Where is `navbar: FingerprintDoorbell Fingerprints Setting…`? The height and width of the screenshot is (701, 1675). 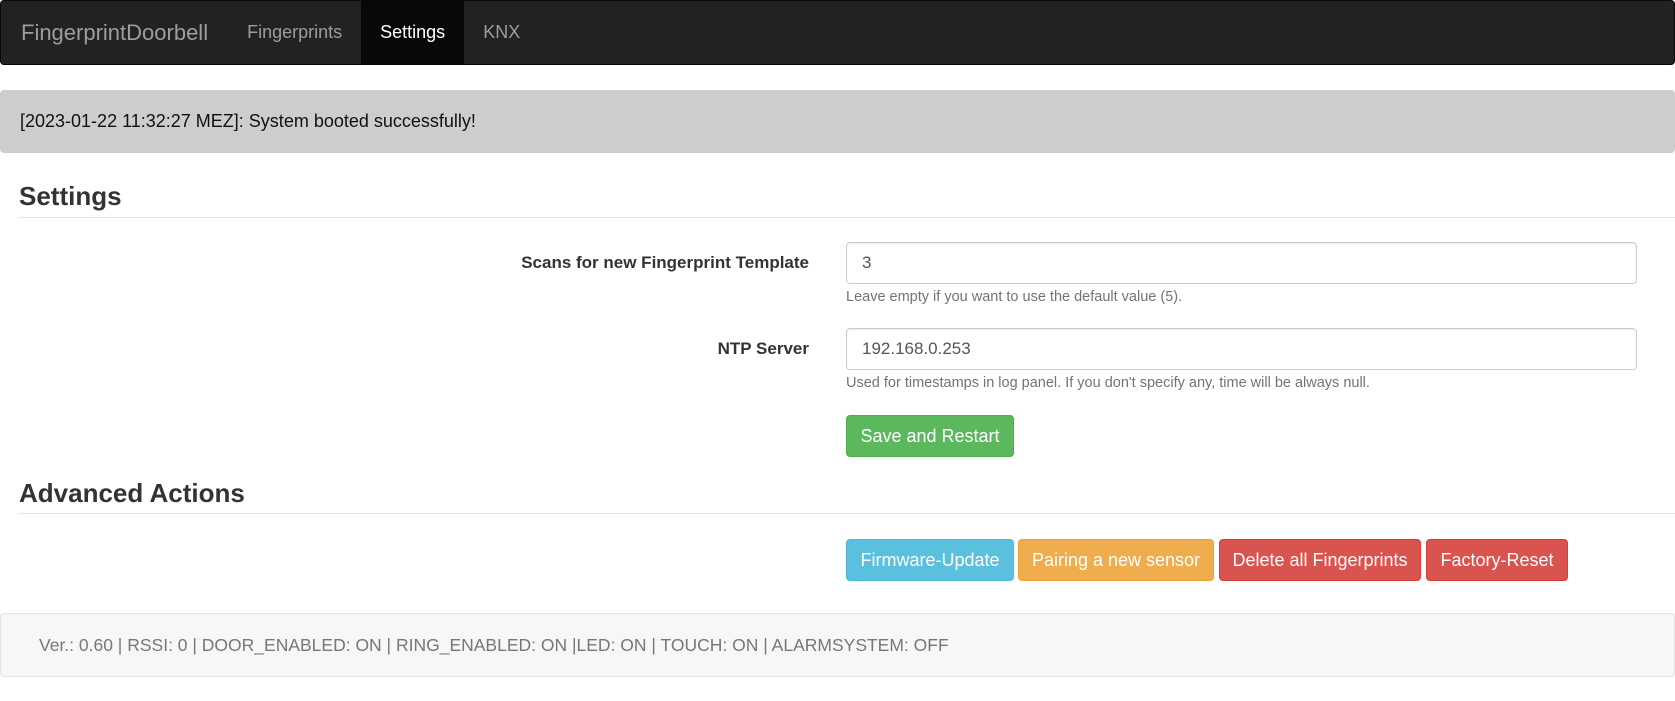
navbar: FingerprintDoorbell Fingerprints Setting… is located at coordinates (837, 32).